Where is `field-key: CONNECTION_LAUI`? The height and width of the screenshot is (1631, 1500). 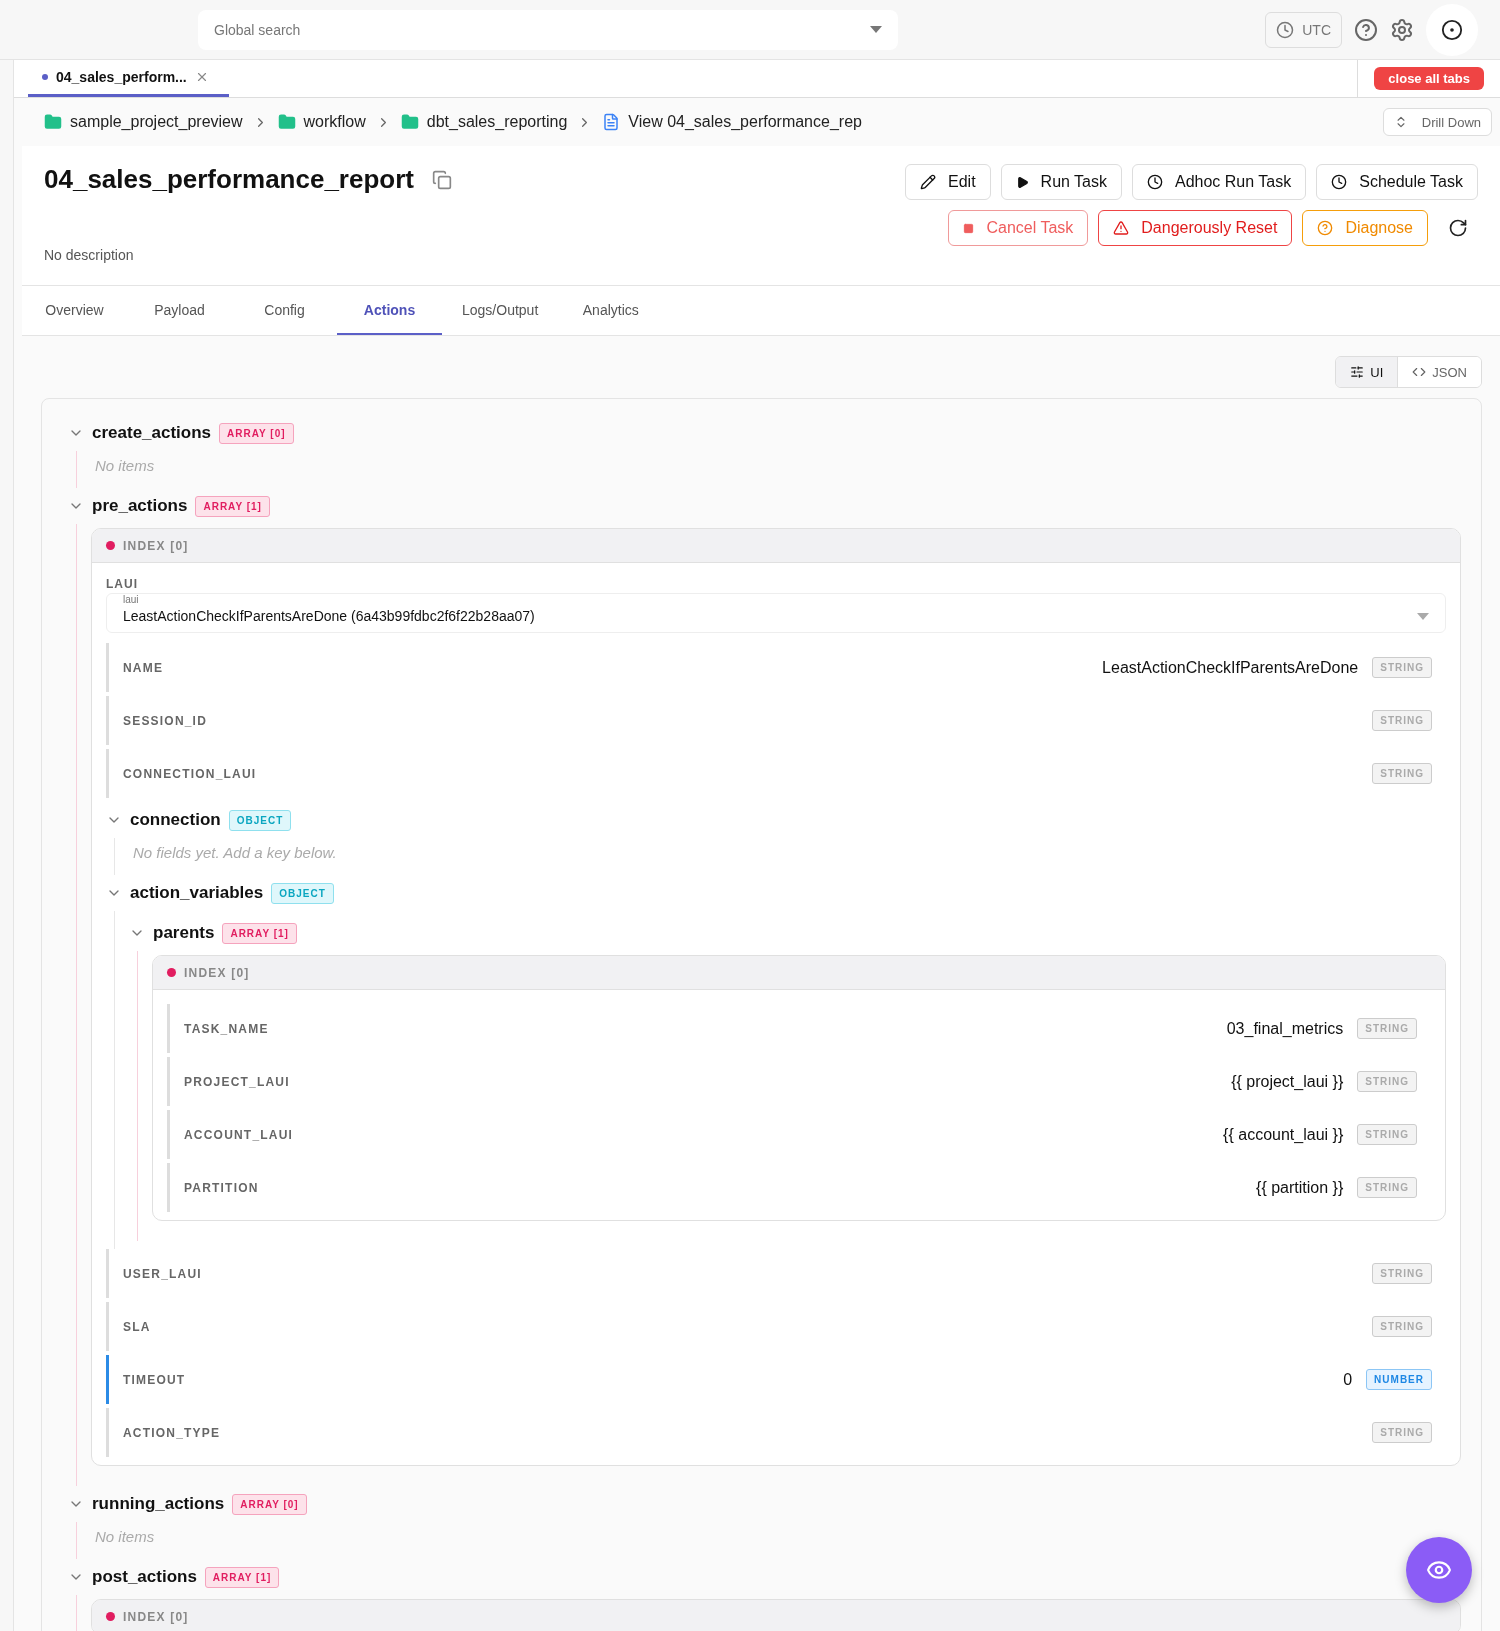
field-key: CONNECTION_LAUI is located at coordinates (190, 773).